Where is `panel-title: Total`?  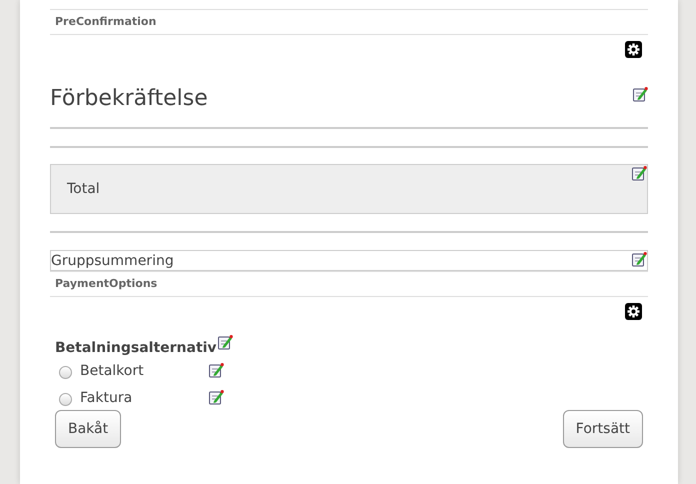
panel-title: Total is located at coordinates (83, 189).